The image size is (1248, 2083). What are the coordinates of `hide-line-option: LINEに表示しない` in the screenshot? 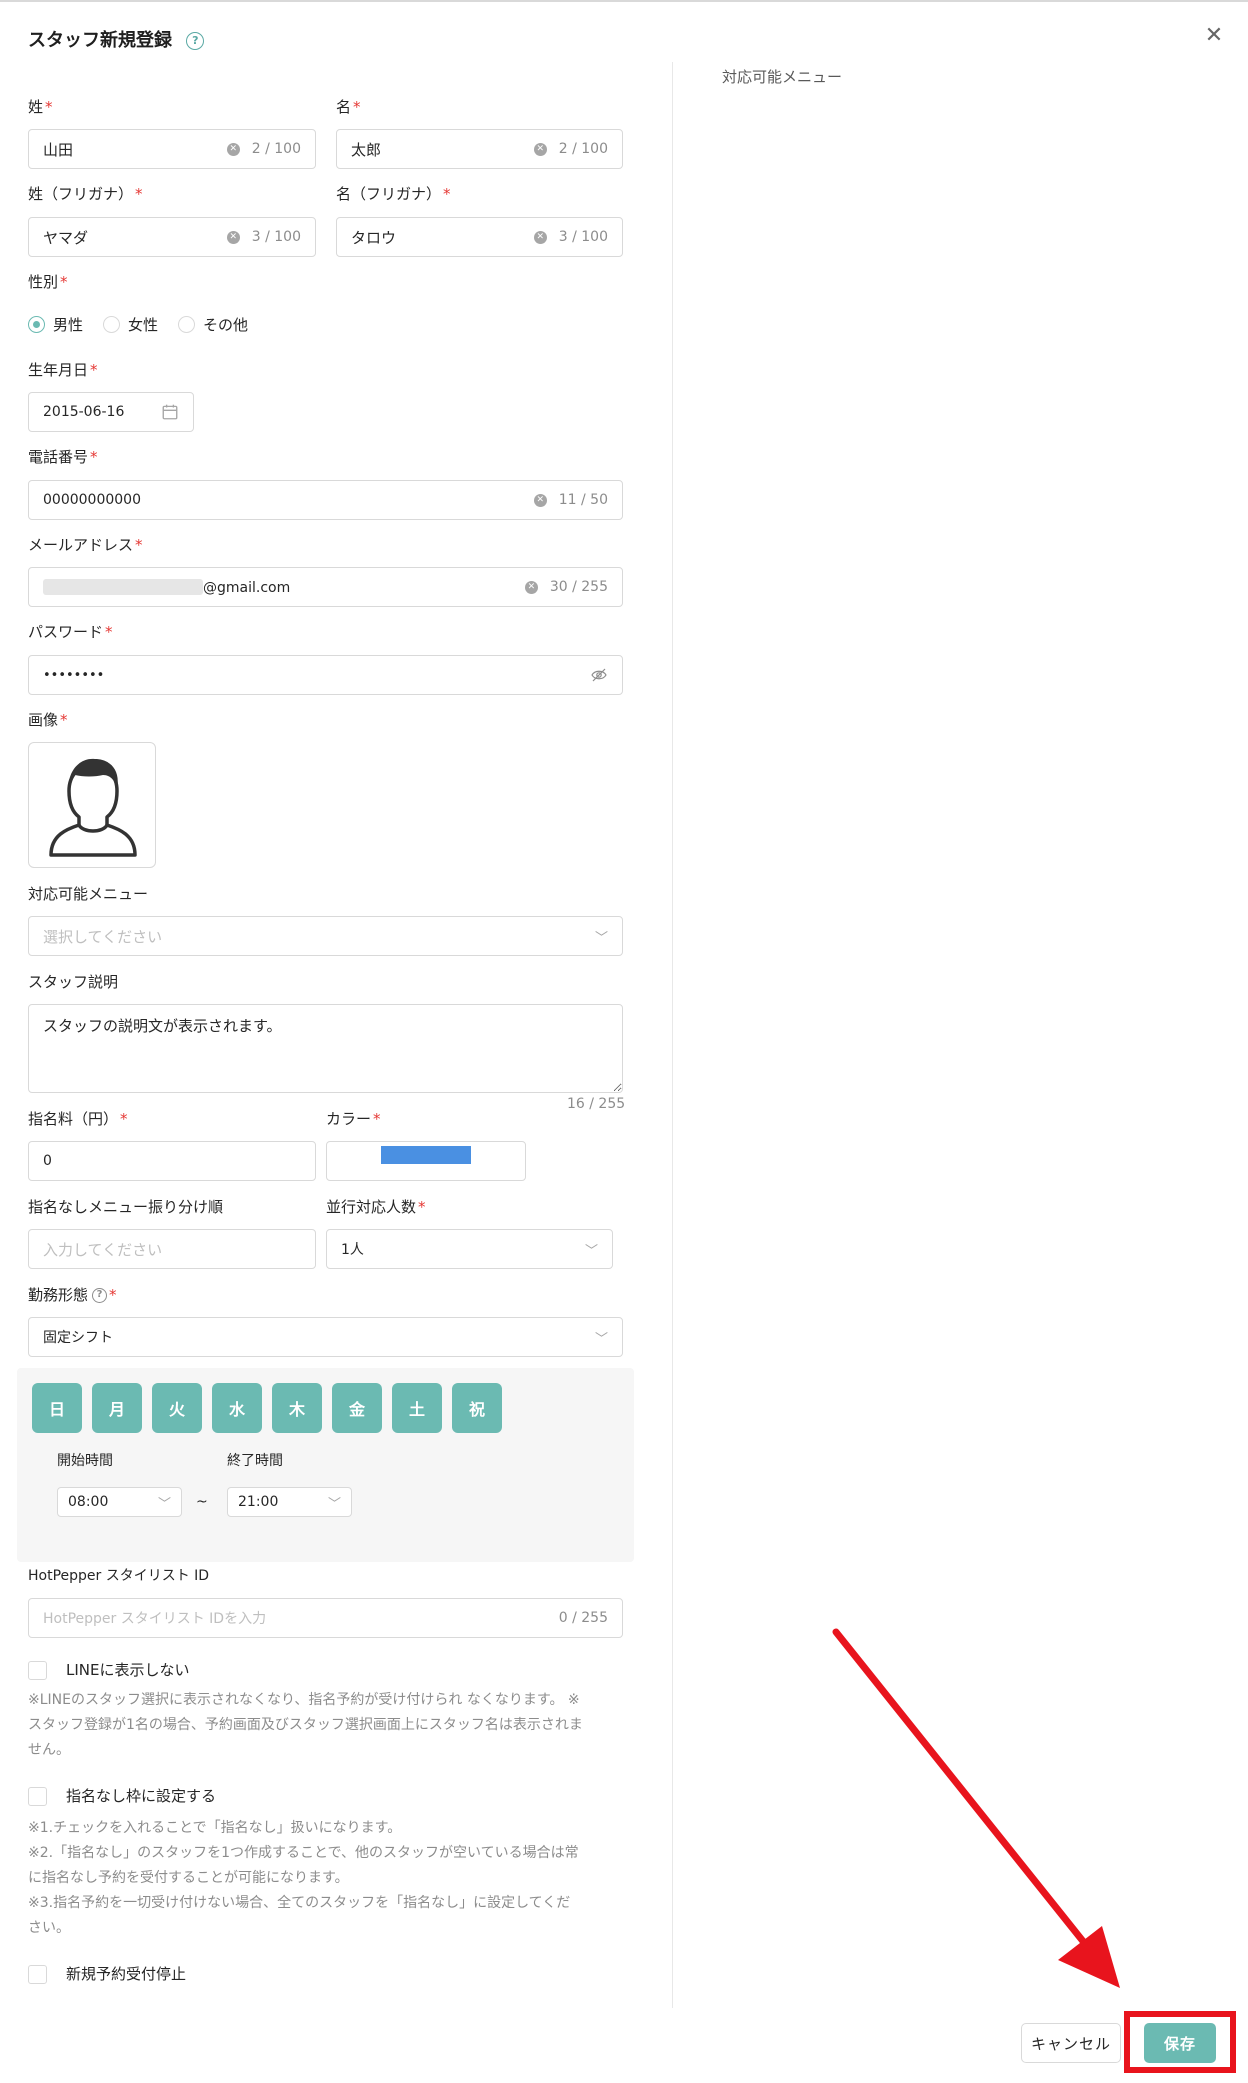 It's located at (108, 1670).